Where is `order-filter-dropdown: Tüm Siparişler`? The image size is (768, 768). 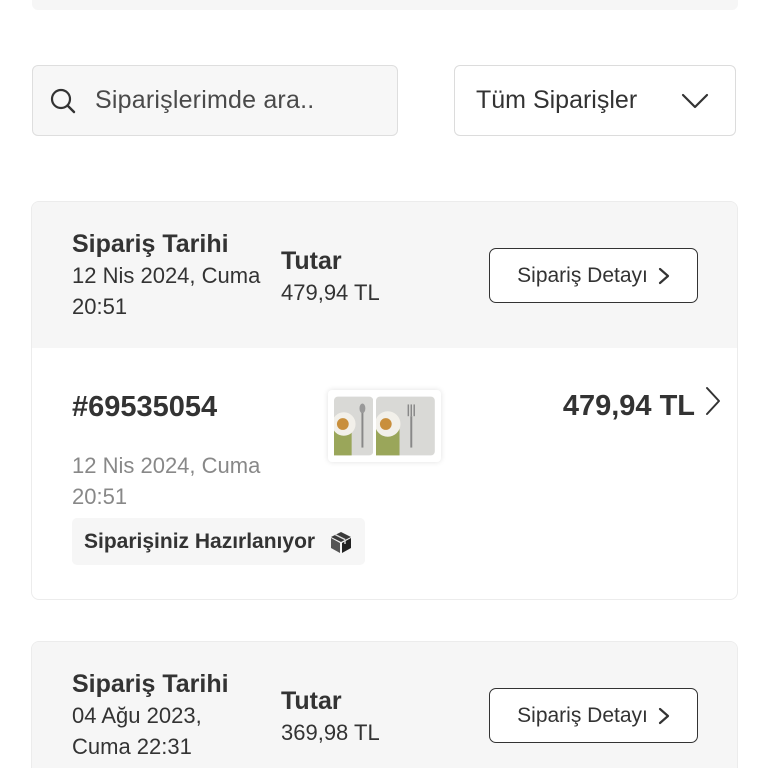
order-filter-dropdown: Tüm Siparişler is located at coordinates (595, 100).